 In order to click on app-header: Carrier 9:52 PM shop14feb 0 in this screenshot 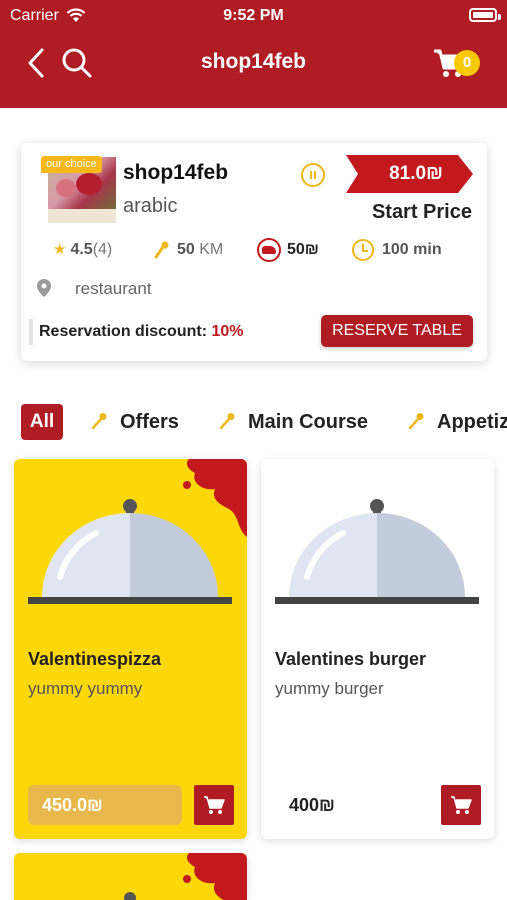, I will do `click(253, 54)`.